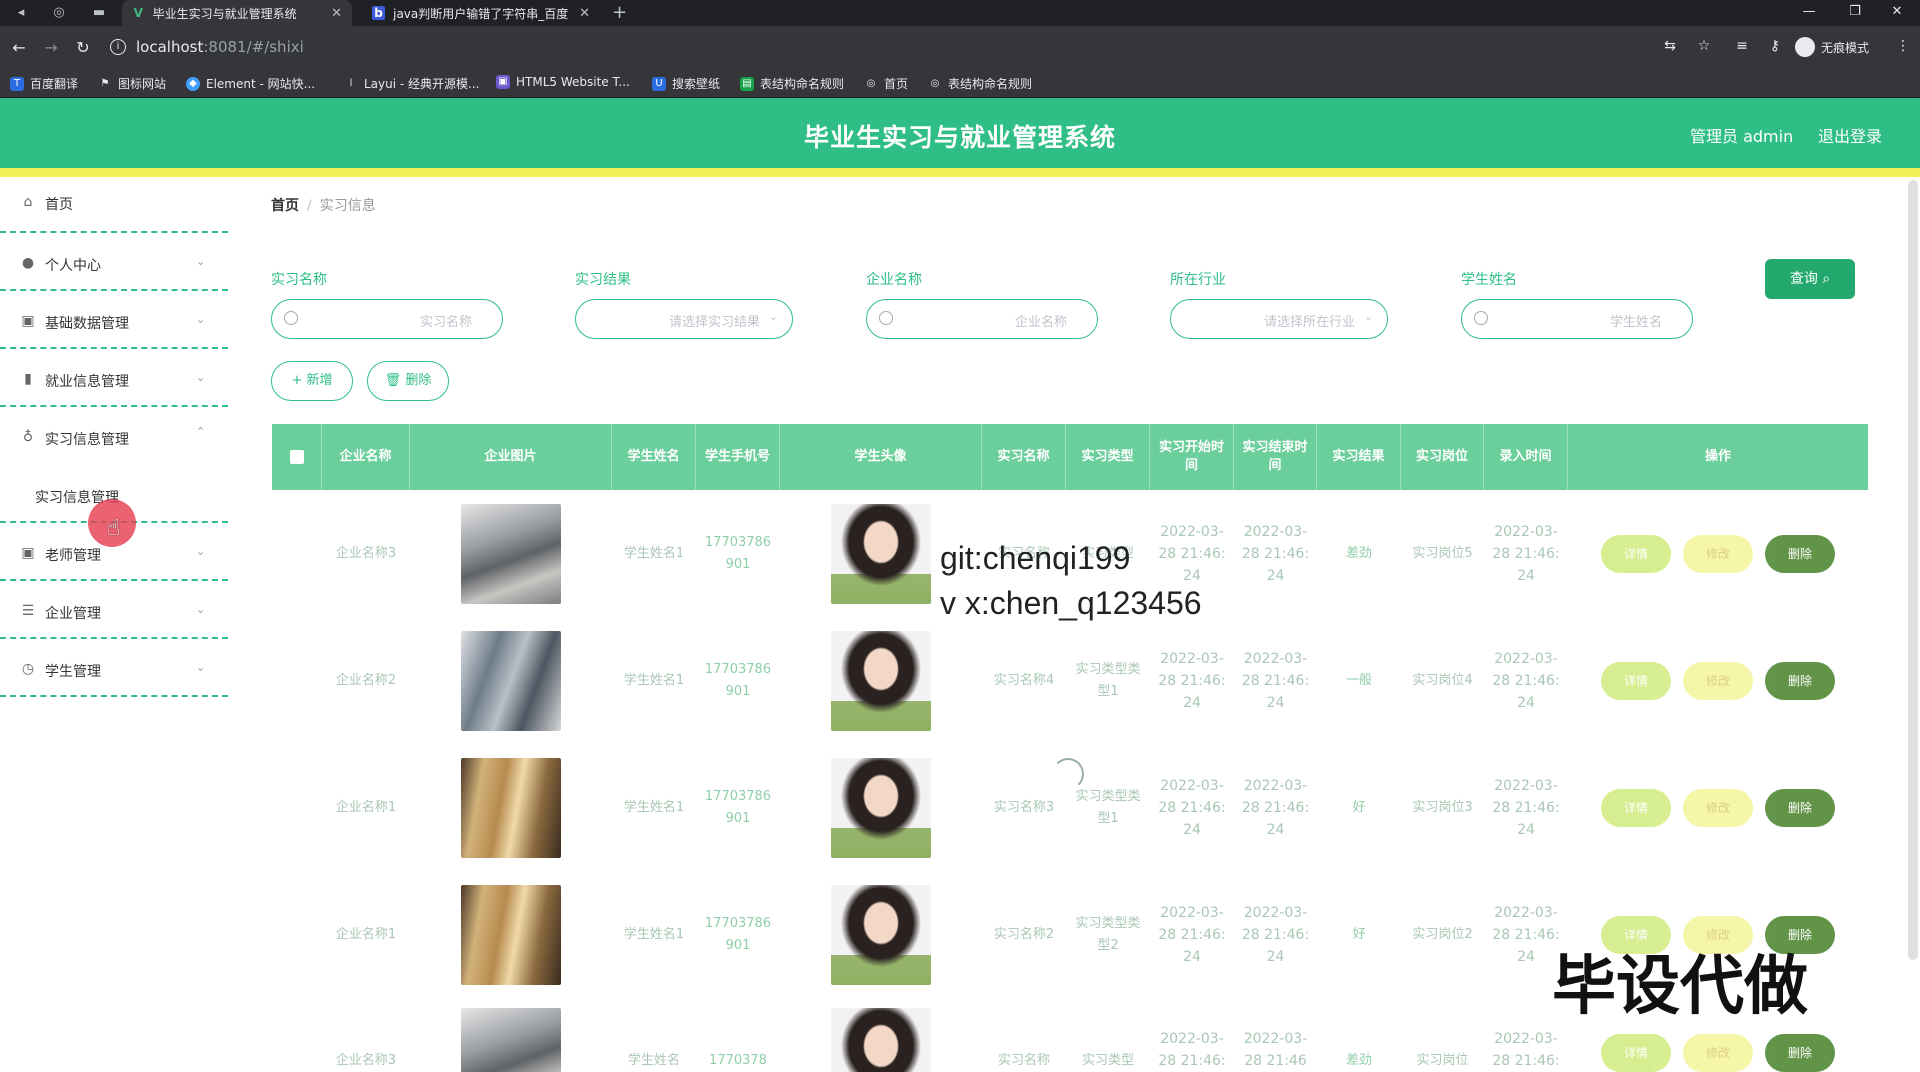  I want to click on tab-inactive: b java判断用户输错了字符串_百度 ✕, so click(481, 13).